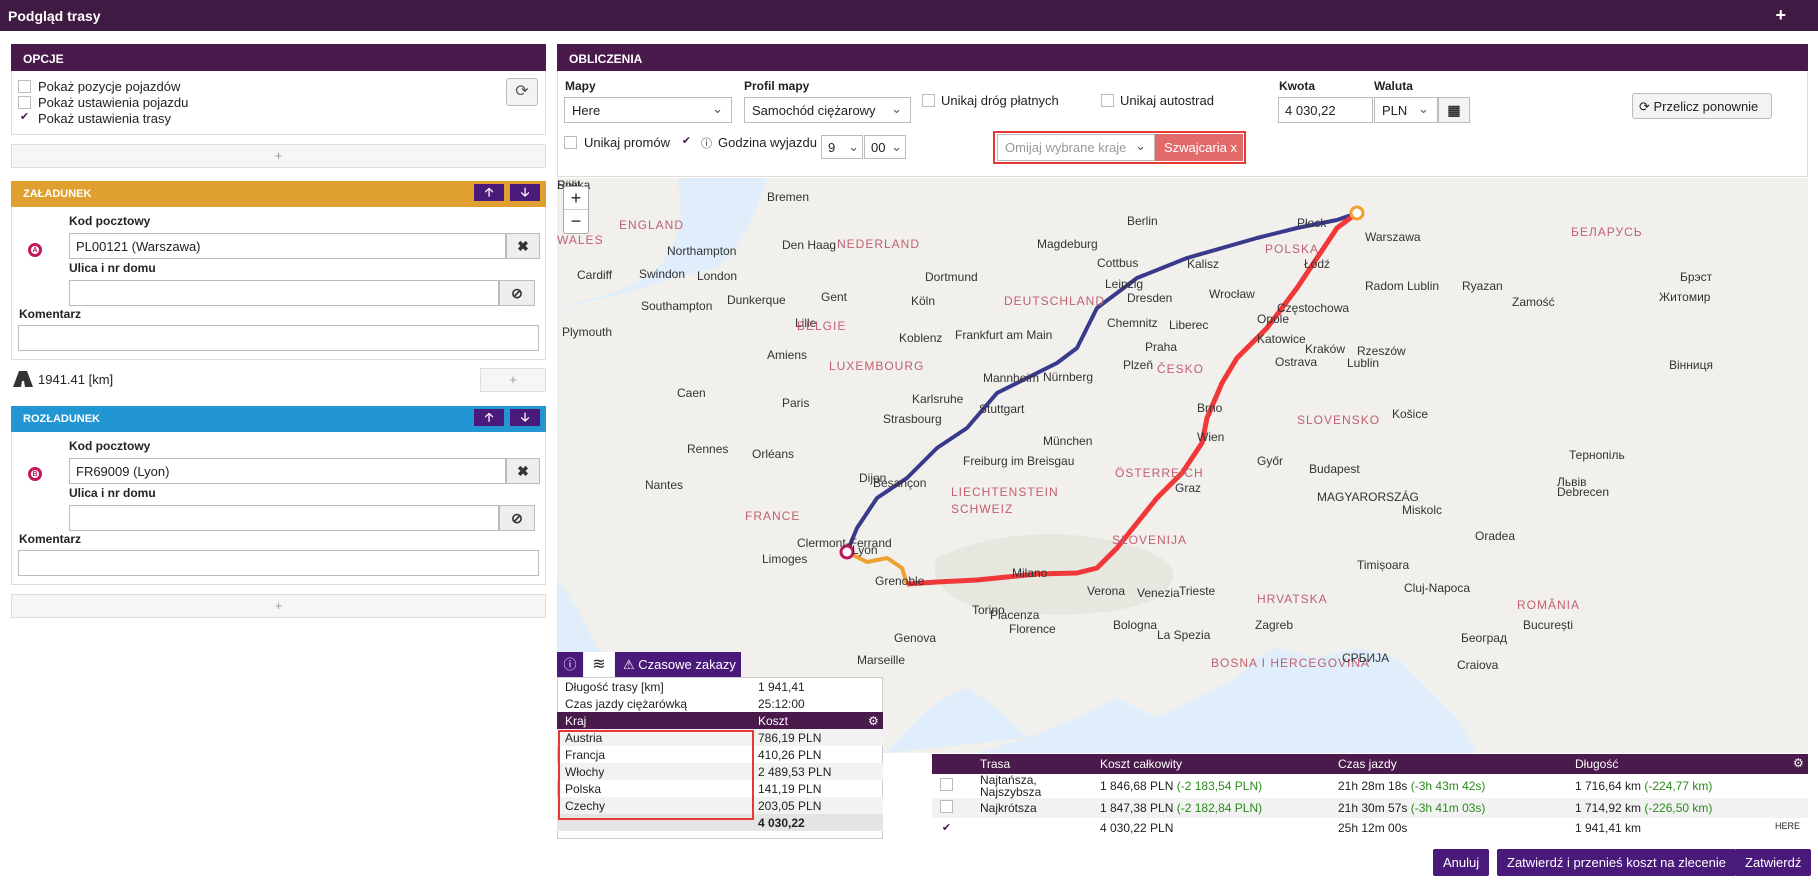 This screenshot has height=889, width=1818. I want to click on cancel-button: Anuluj, so click(1461, 862).